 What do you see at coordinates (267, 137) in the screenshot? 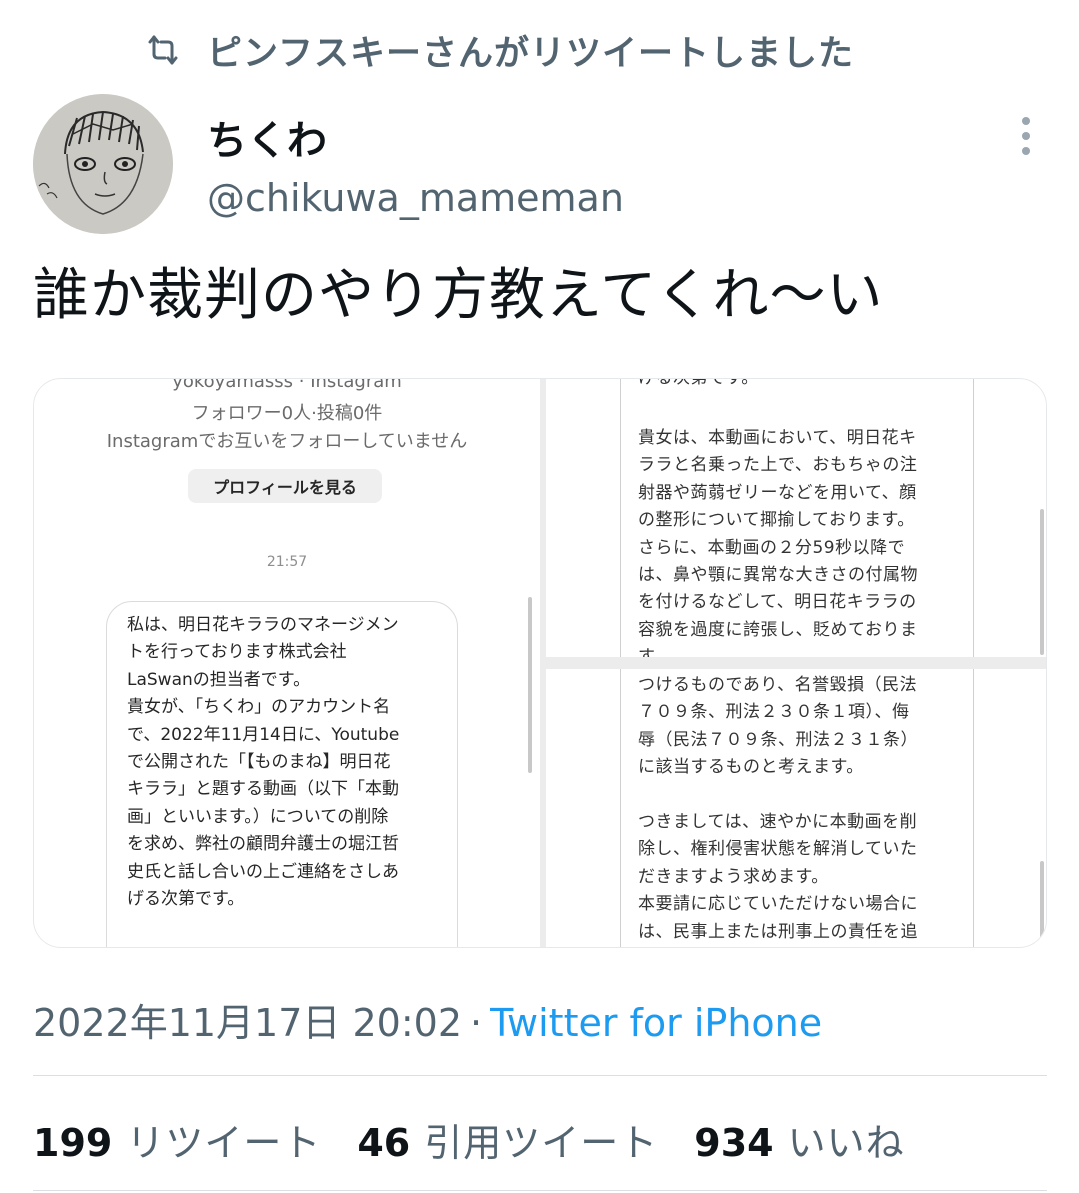
I see `author-display-name: ちくわ` at bounding box center [267, 137].